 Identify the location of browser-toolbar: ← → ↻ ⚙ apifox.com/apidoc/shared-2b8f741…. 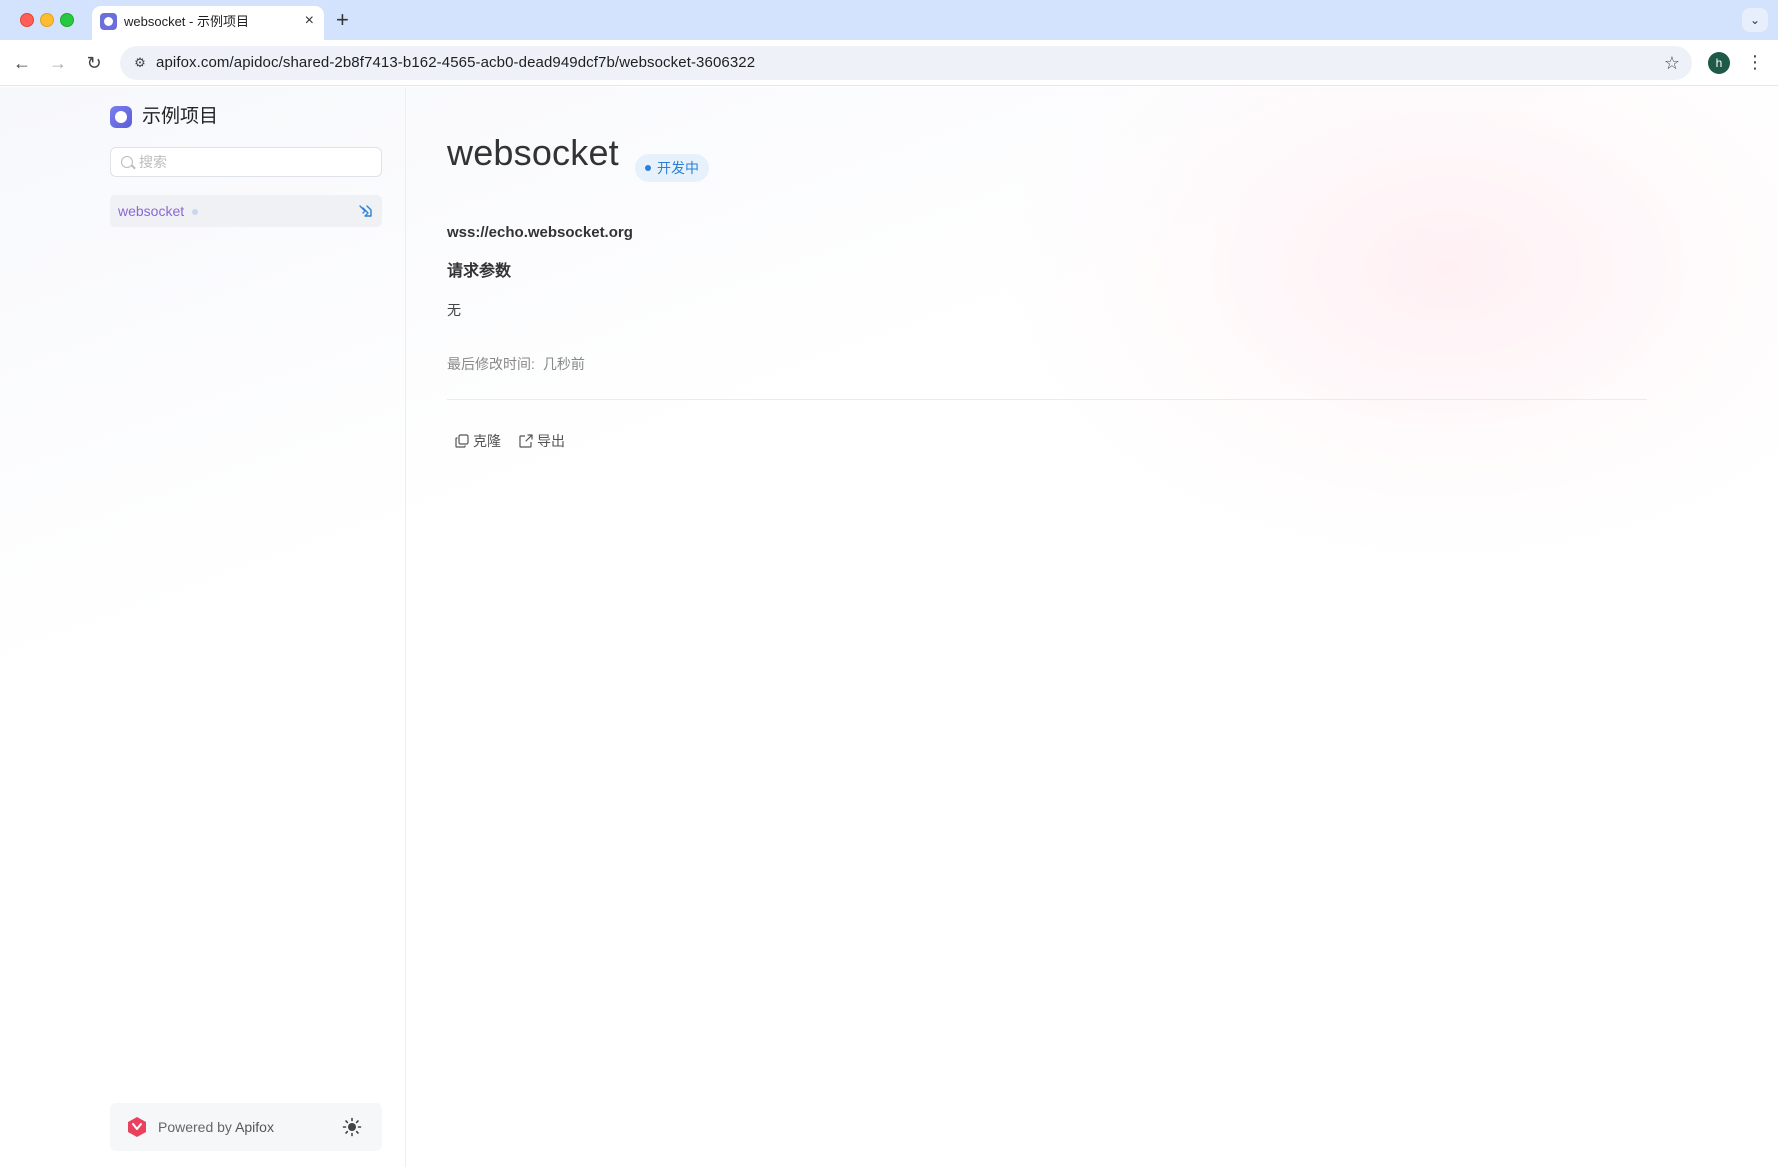
(889, 63).